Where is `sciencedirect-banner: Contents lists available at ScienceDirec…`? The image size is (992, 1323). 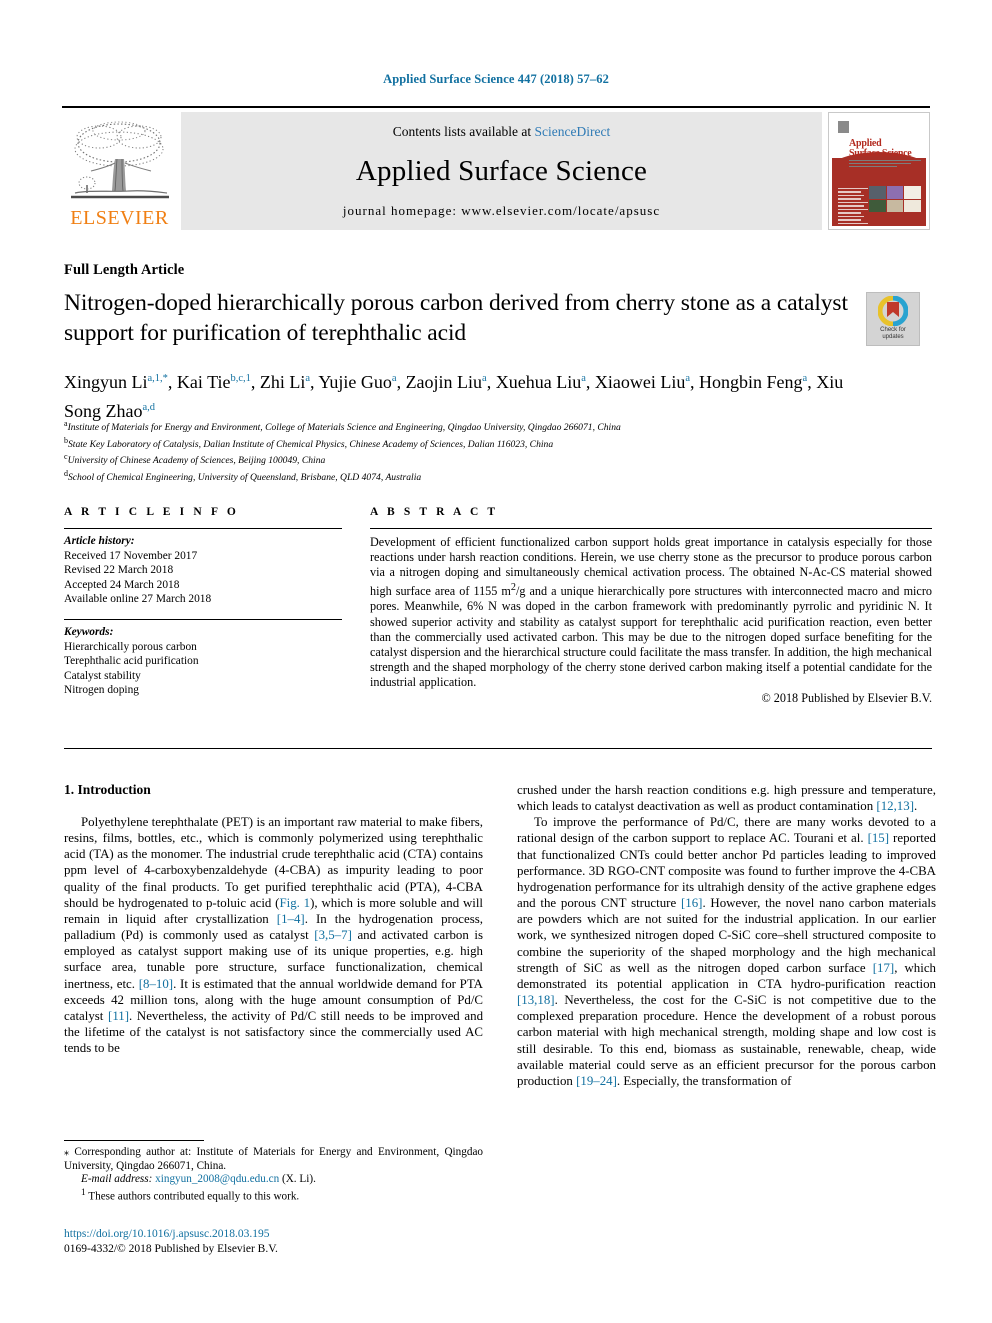 sciencedirect-banner: Contents lists available at ScienceDirec… is located at coordinates (501, 171).